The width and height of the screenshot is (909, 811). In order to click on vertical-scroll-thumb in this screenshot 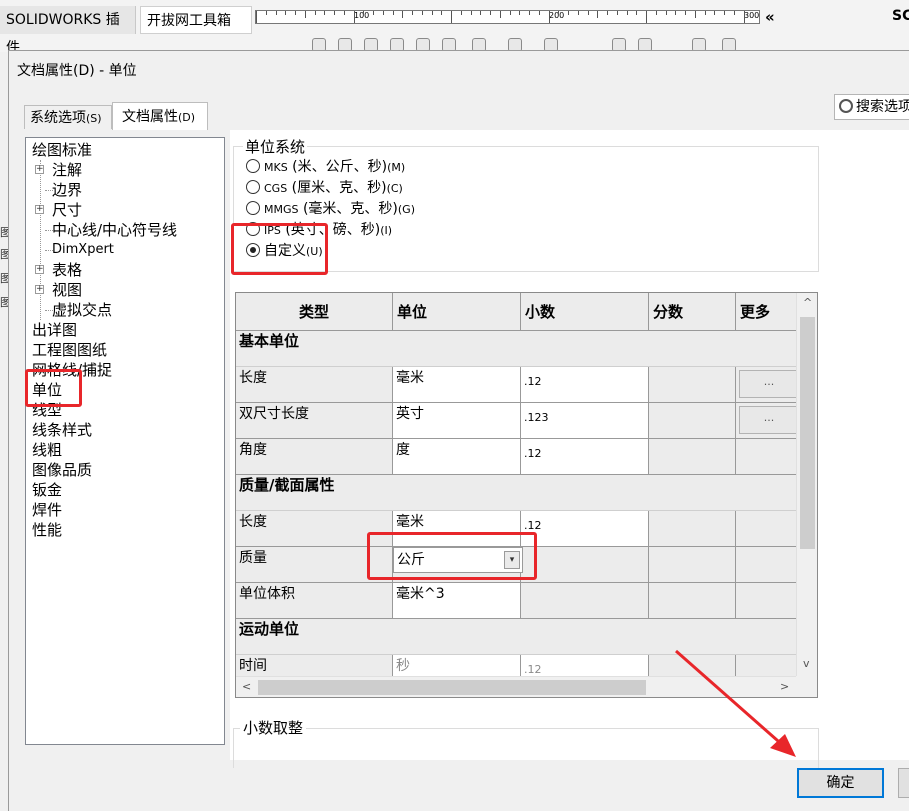, I will do `click(807, 433)`.